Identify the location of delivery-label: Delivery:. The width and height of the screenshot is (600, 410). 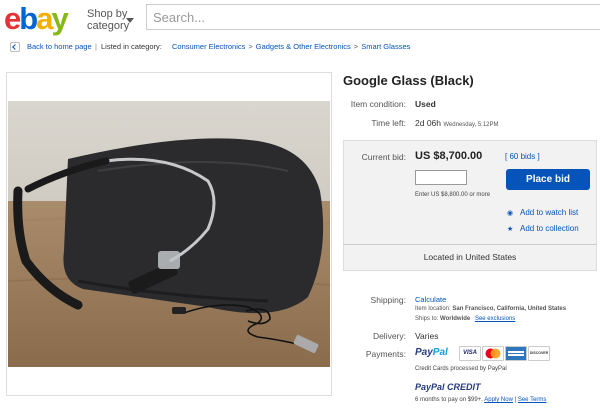
(389, 336).